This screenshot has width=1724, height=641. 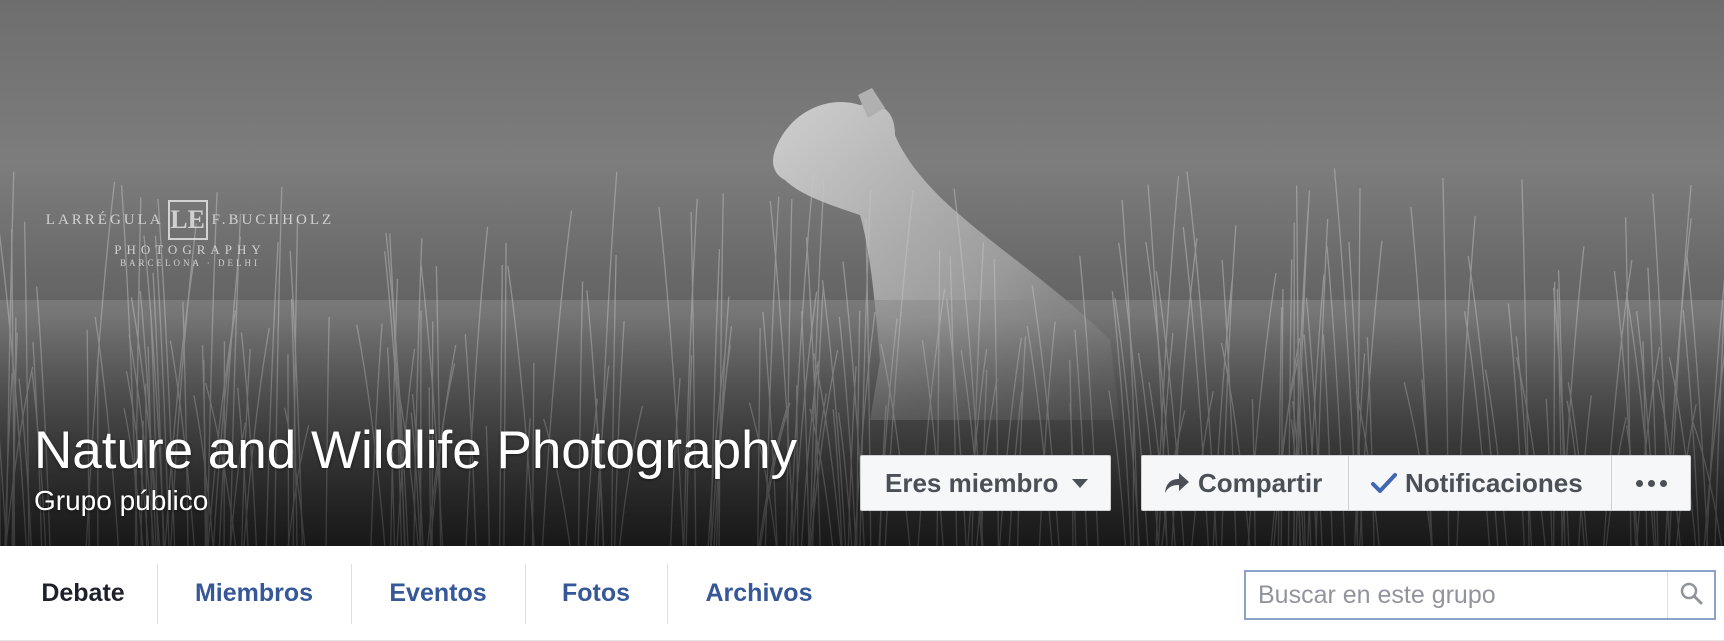 What do you see at coordinates (1080, 483) in the screenshot?
I see `caret-down-icon` at bounding box center [1080, 483].